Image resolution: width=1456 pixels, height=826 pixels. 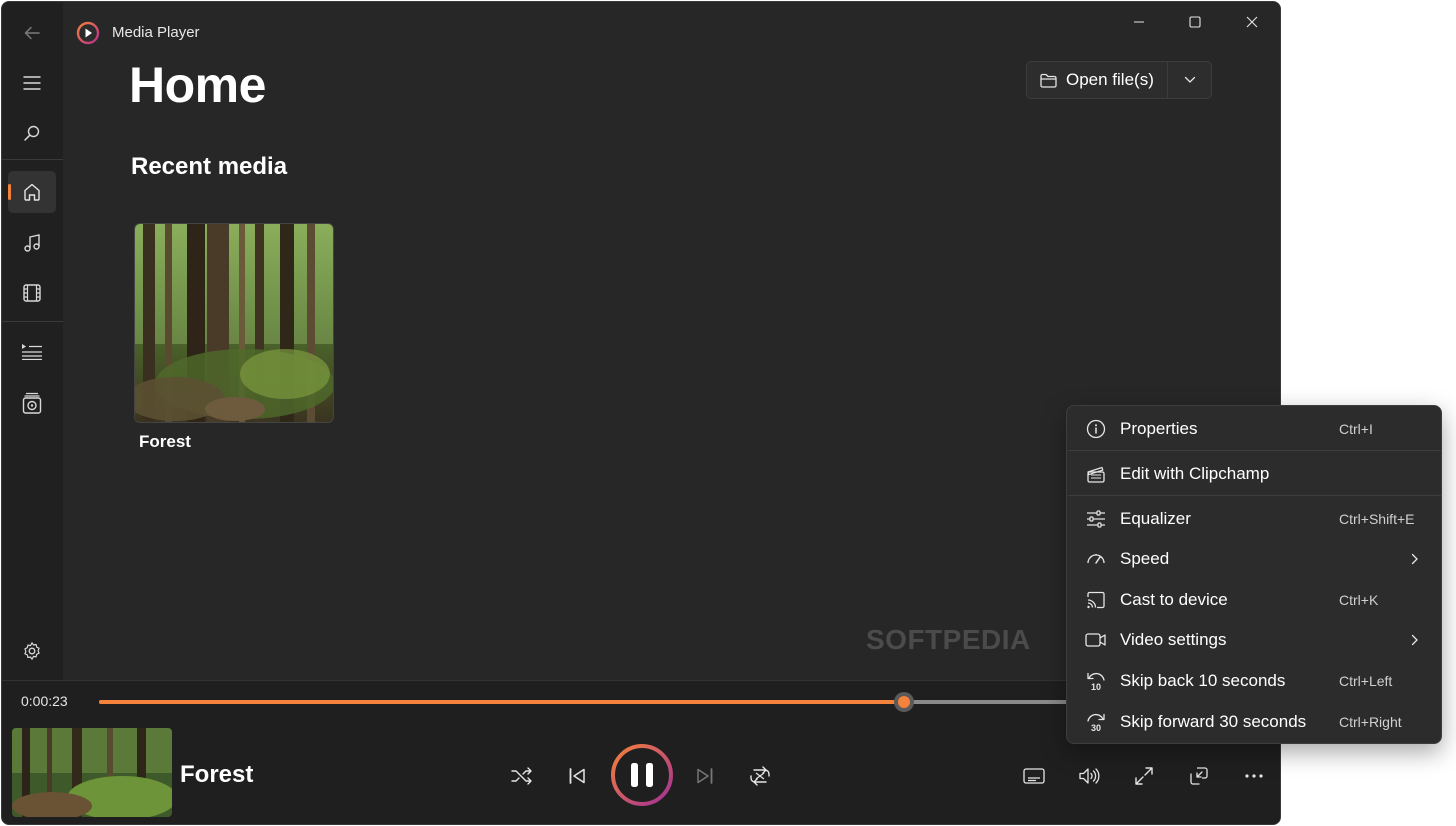 I want to click on volume-button, so click(x=1089, y=776).